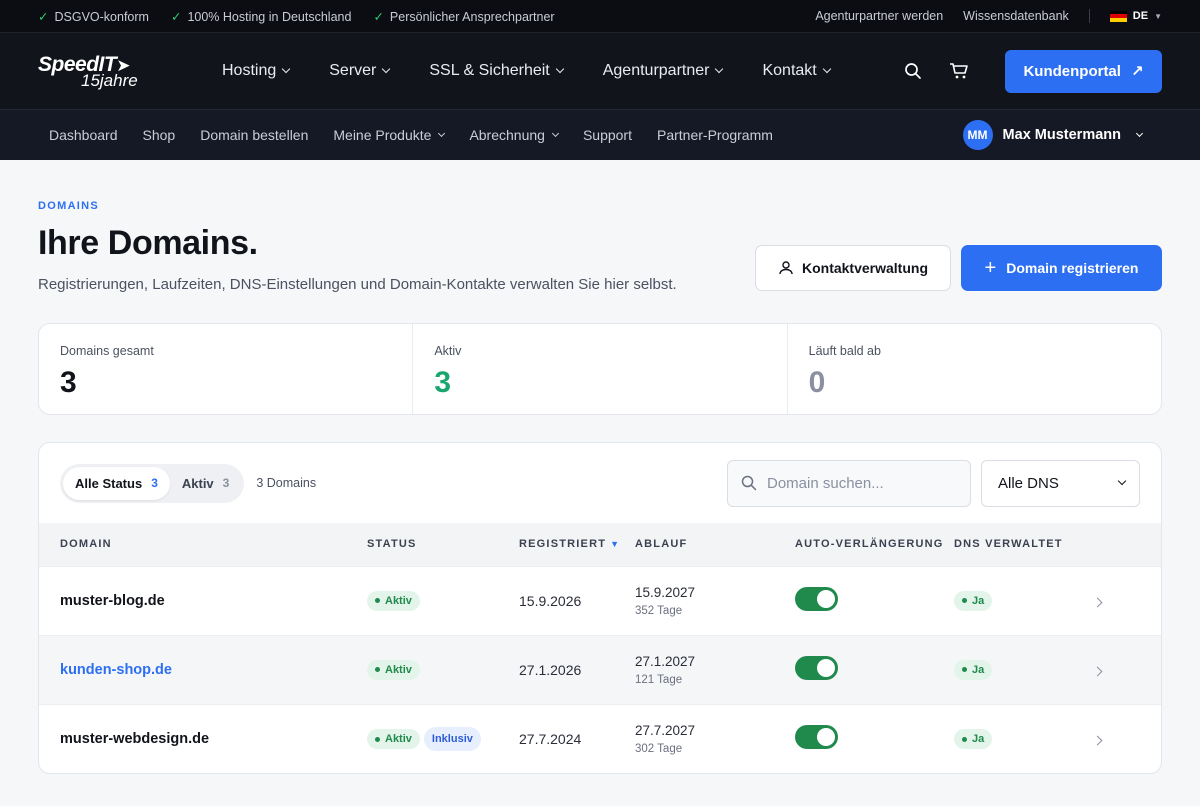 The image size is (1200, 806). Describe the element at coordinates (715, 544) in the screenshot. I see `col-expires: ABLAUF` at that location.